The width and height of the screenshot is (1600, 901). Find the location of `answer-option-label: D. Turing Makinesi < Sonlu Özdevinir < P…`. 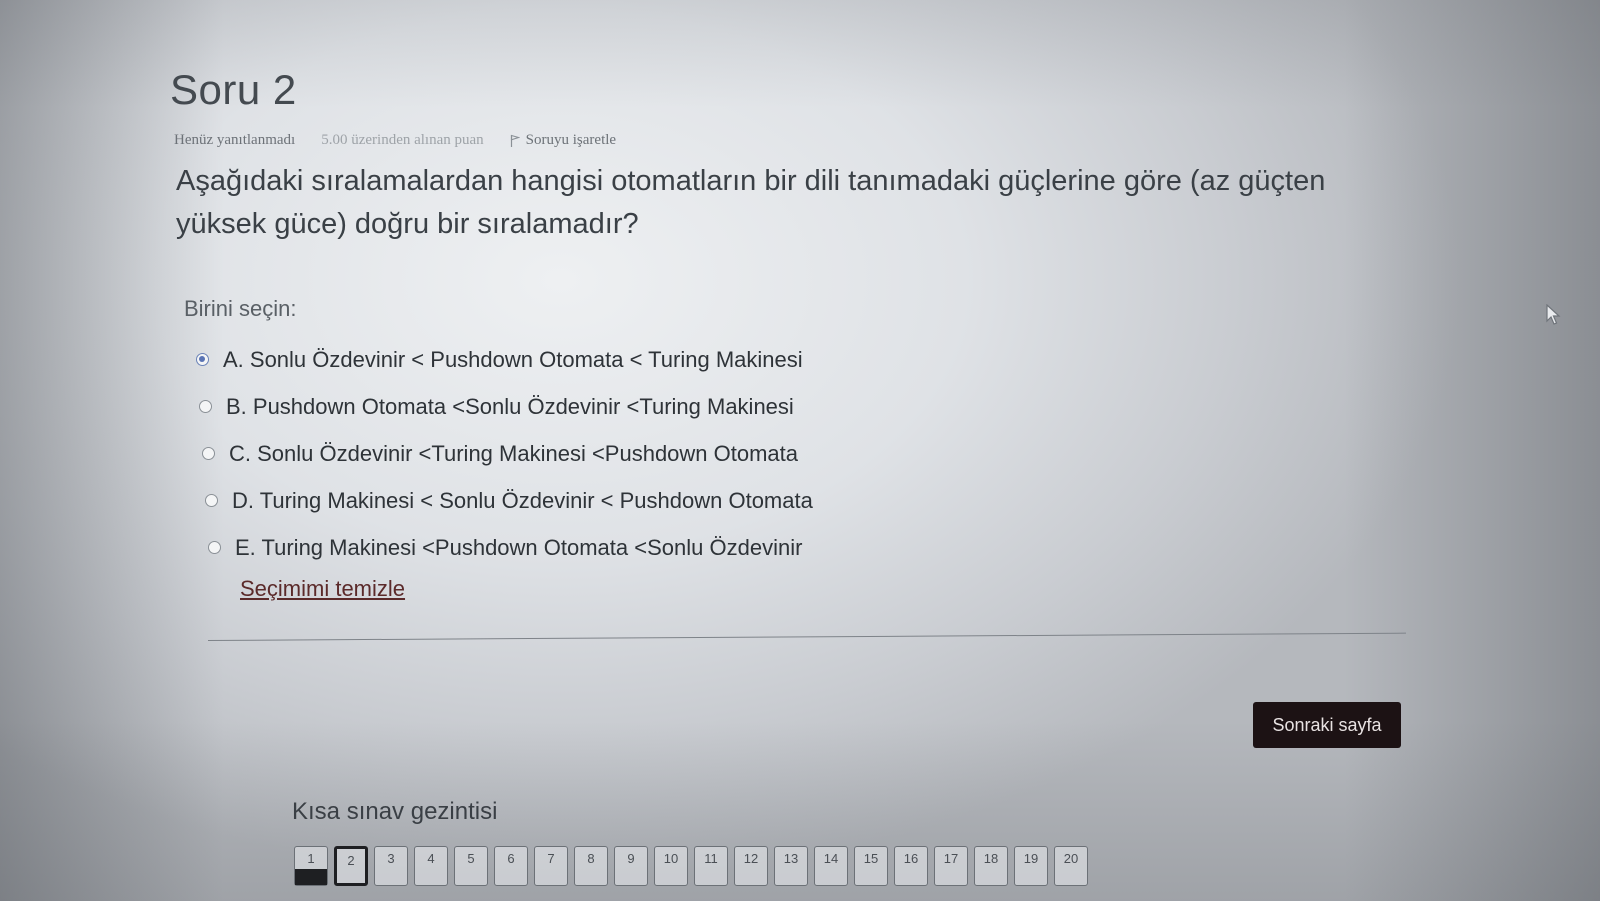

answer-option-label: D. Turing Makinesi < Sonlu Özdevinir < P… is located at coordinates (522, 500).